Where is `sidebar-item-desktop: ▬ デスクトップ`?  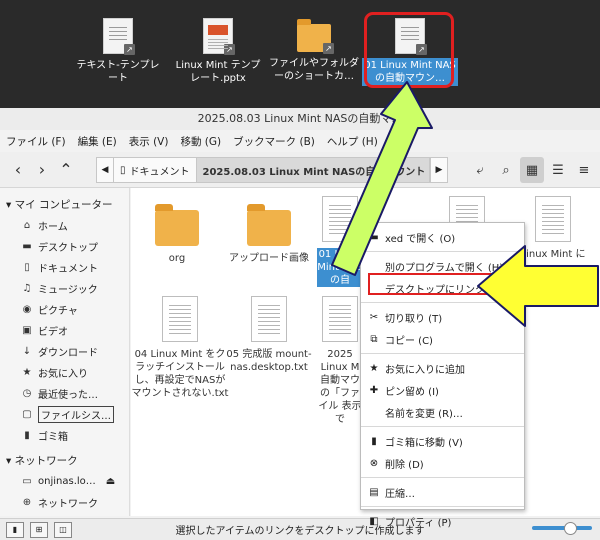
sidebar-item-desktop: ▬ デスクトップ is located at coordinates (64, 246).